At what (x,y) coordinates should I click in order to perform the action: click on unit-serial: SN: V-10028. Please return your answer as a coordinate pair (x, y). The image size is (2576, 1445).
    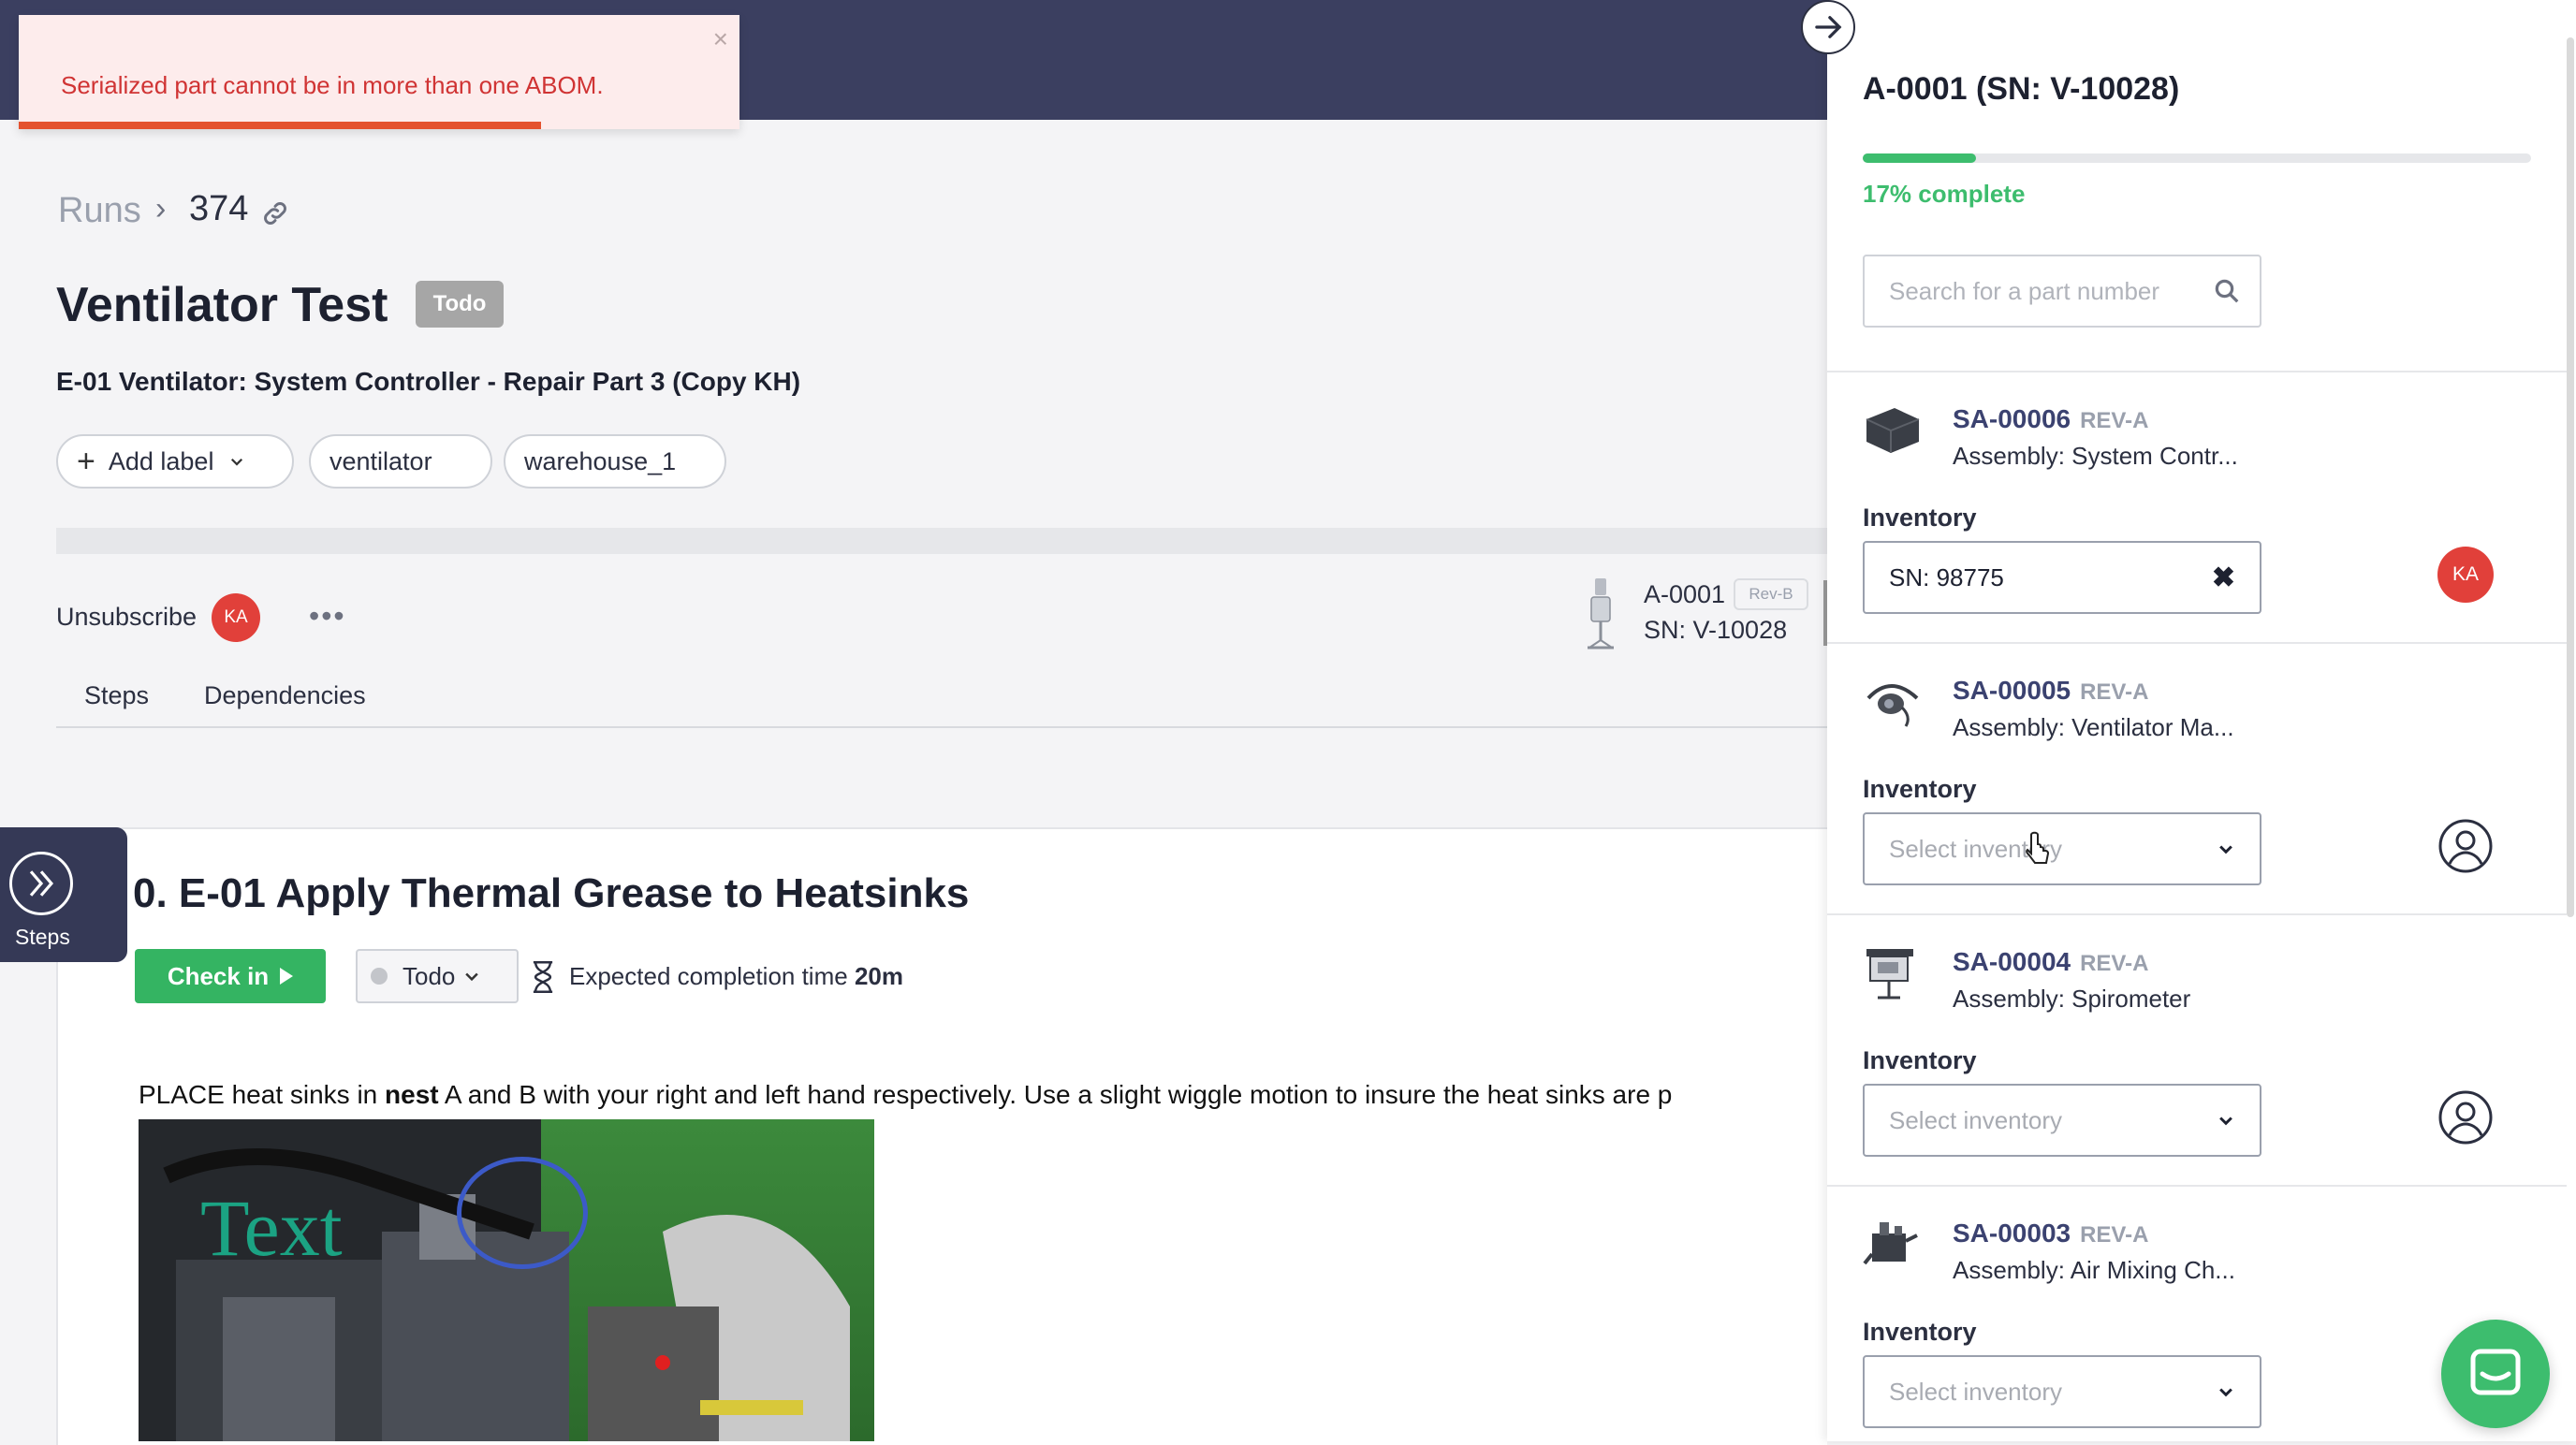
    Looking at the image, I should click on (1716, 630).